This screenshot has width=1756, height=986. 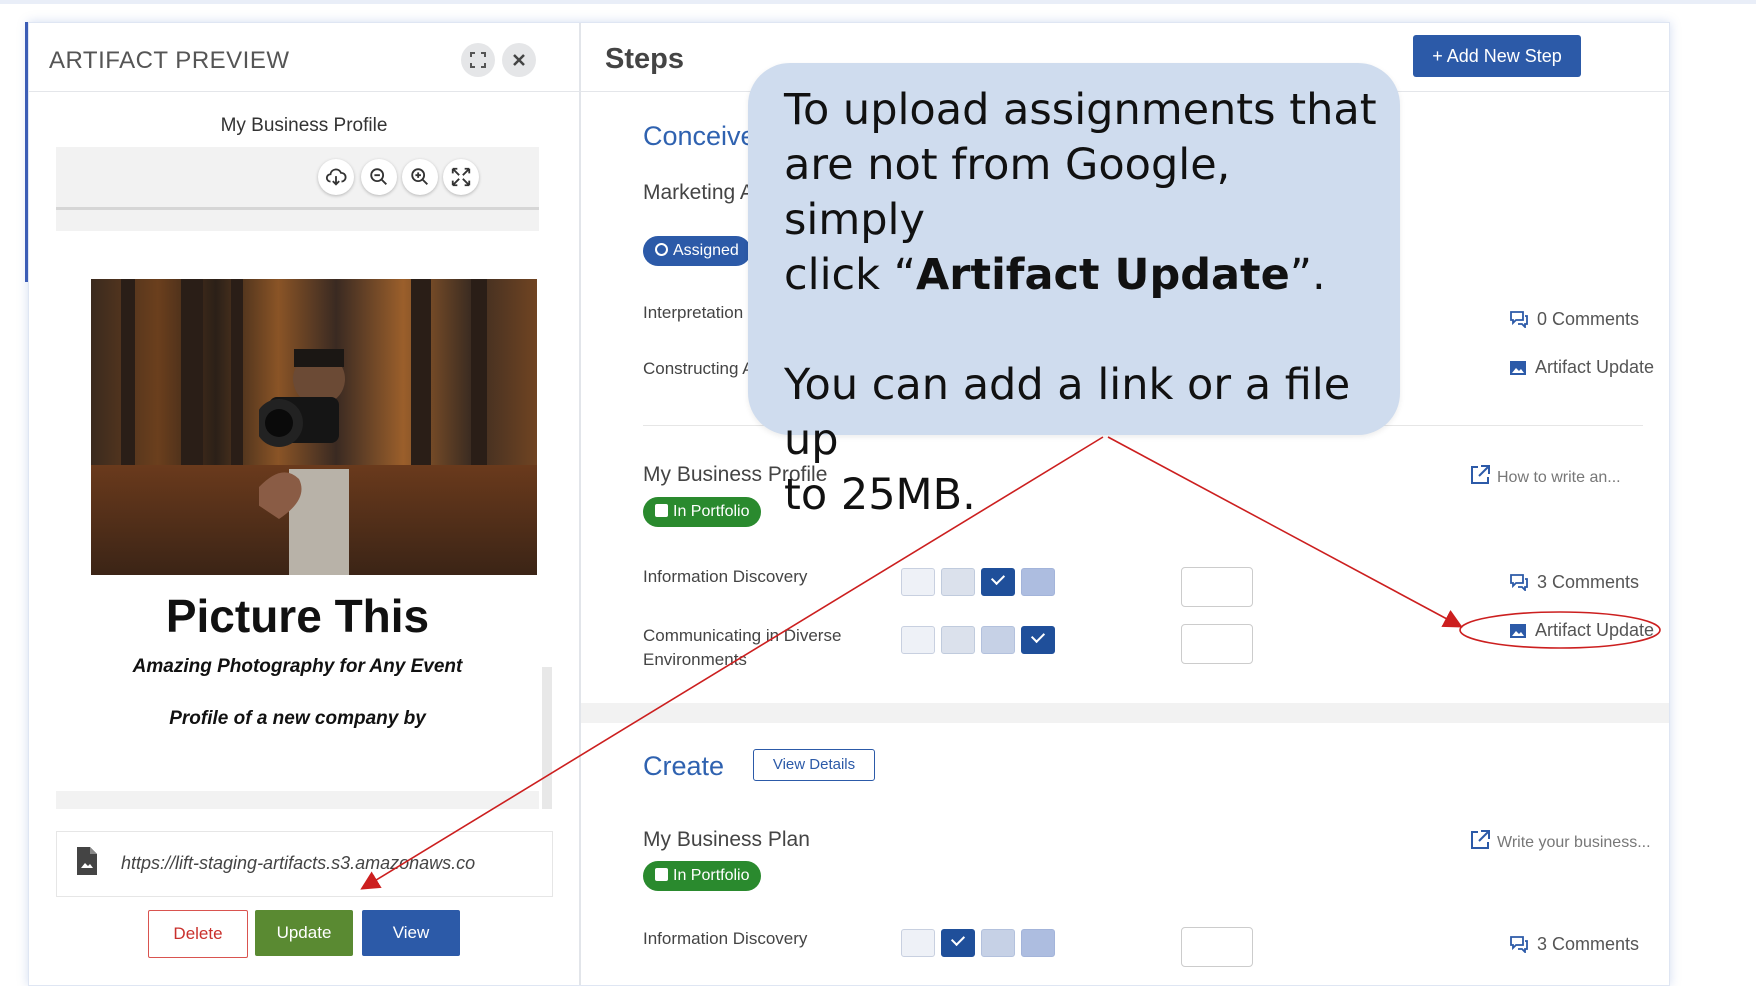 I want to click on panel-title: ARTIFACT PREVIEW, so click(x=169, y=60).